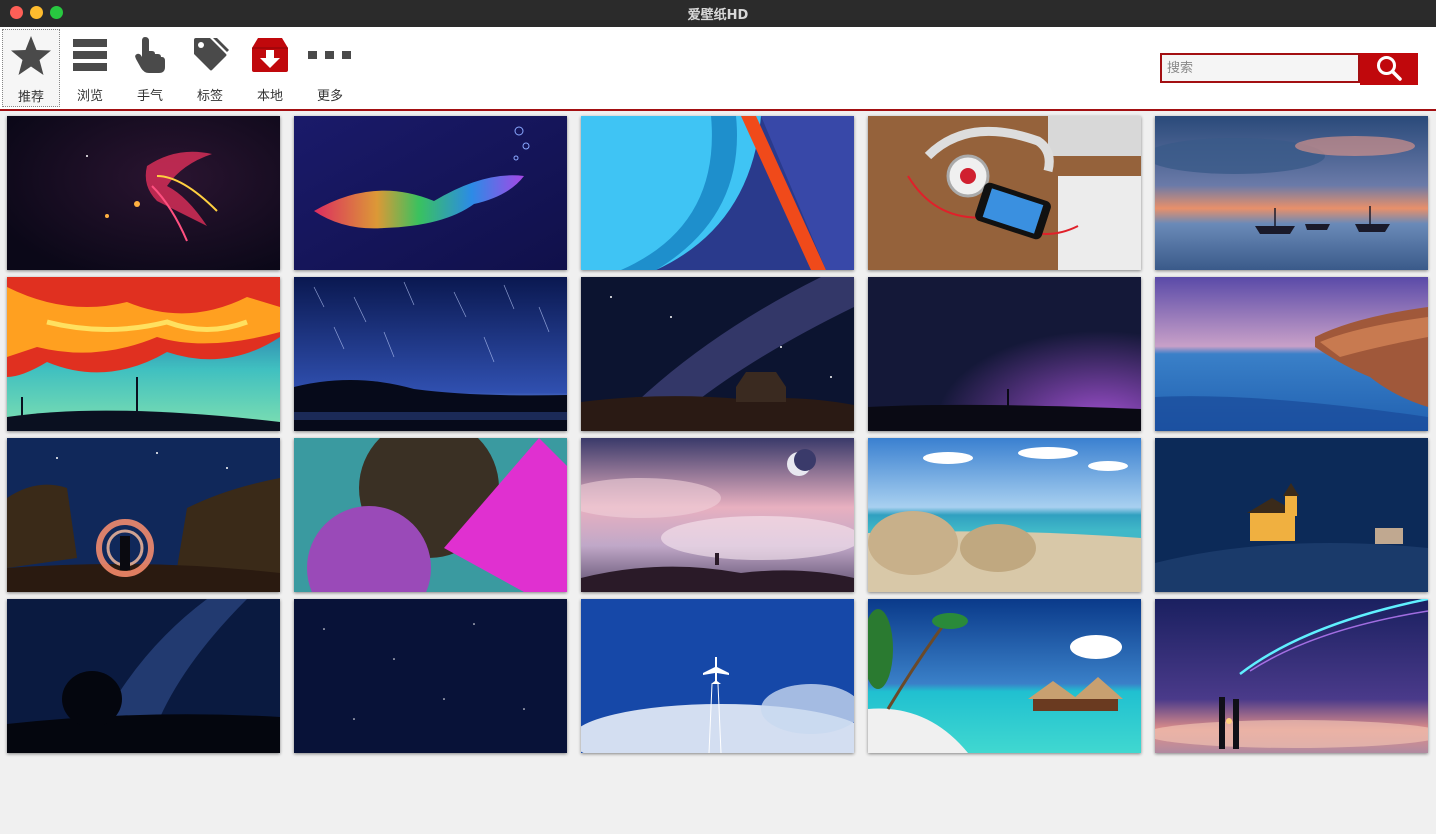  I want to click on comet-couple-wallpaper, so click(1291, 676).